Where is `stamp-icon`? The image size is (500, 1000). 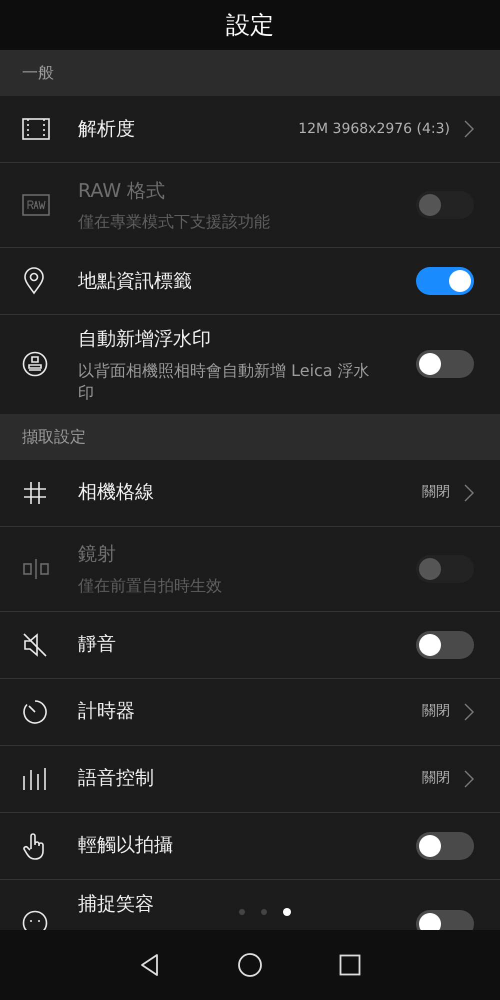
stamp-icon is located at coordinates (35, 364).